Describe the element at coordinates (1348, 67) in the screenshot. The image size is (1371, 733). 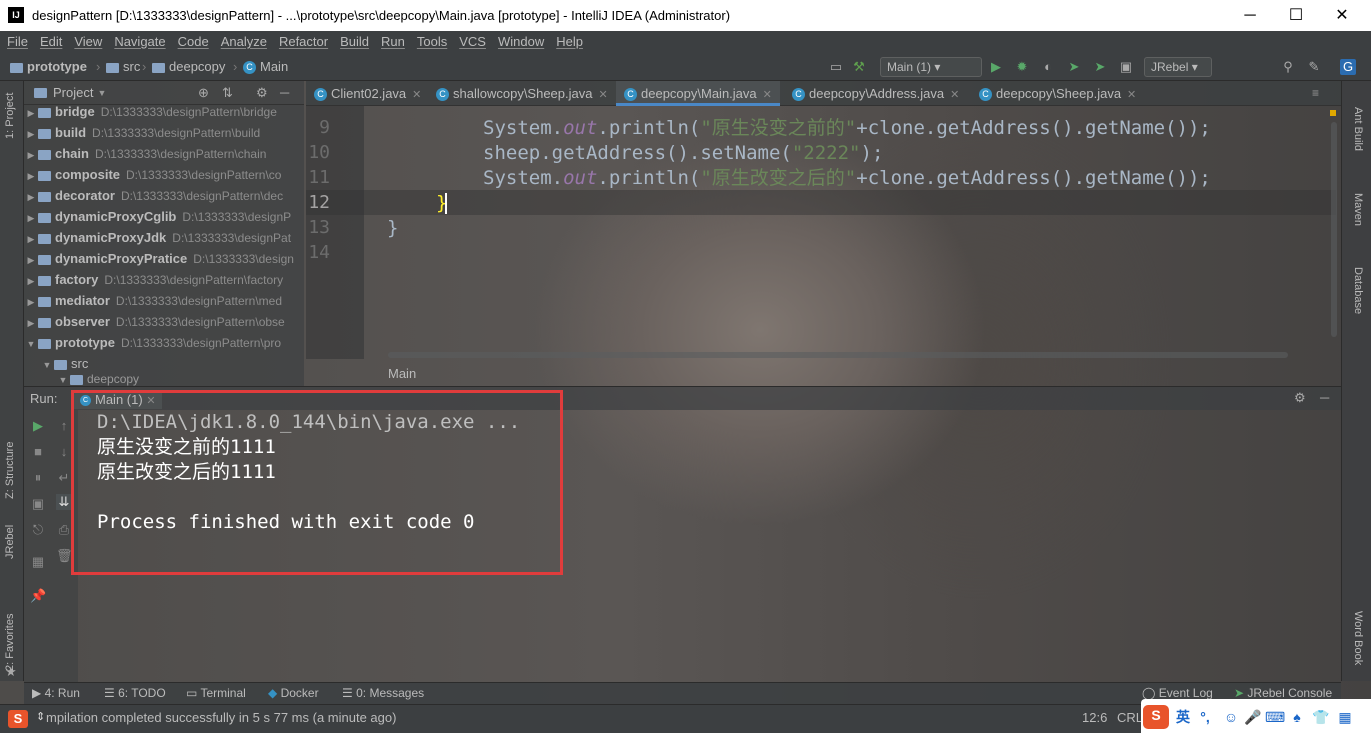
I see `translate-icon: G` at that location.